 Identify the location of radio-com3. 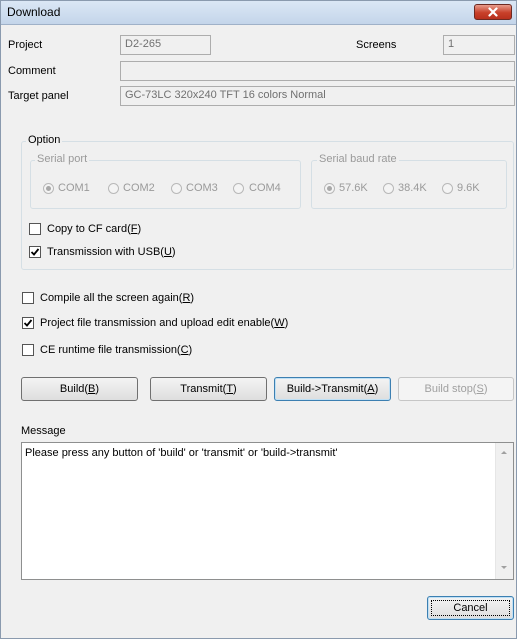
(176, 188).